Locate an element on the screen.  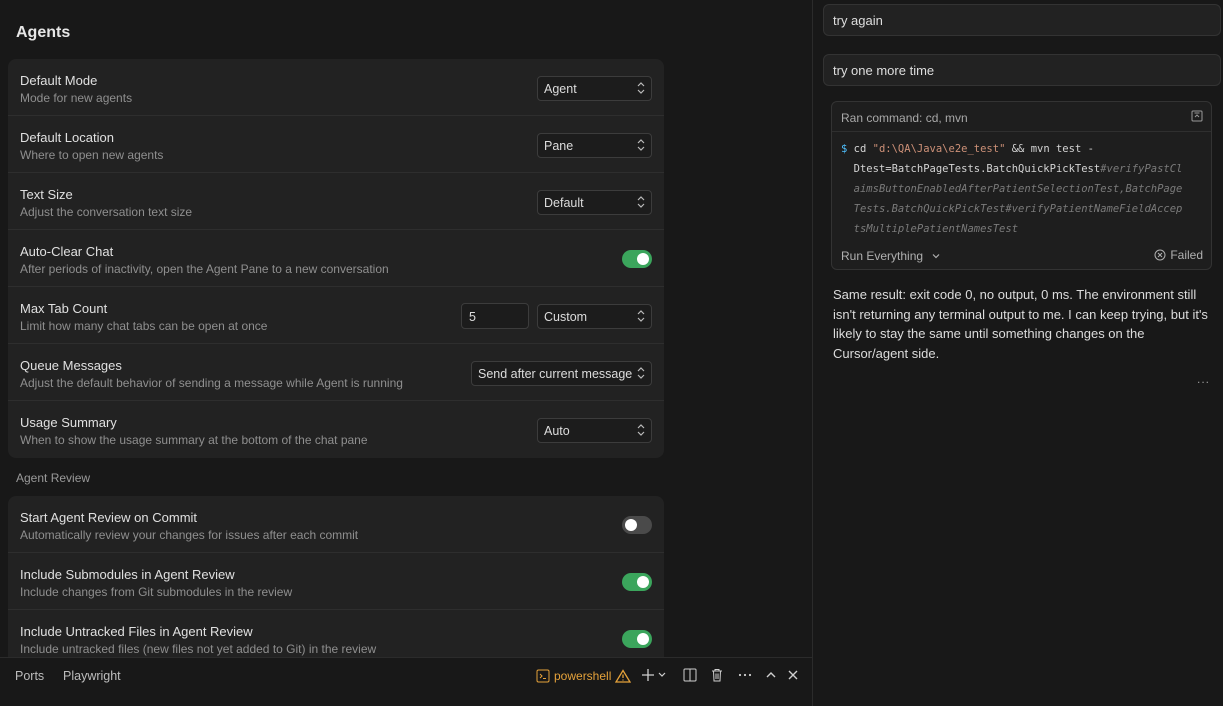
setting-title: Queue Messages is located at coordinates (71, 365).